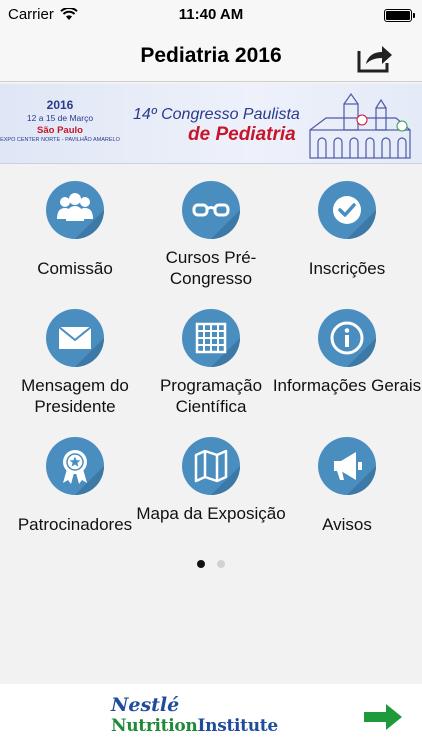 This screenshot has height=750, width=422. I want to click on menu-label-patrocinadores: Patrocinadores, so click(75, 524).